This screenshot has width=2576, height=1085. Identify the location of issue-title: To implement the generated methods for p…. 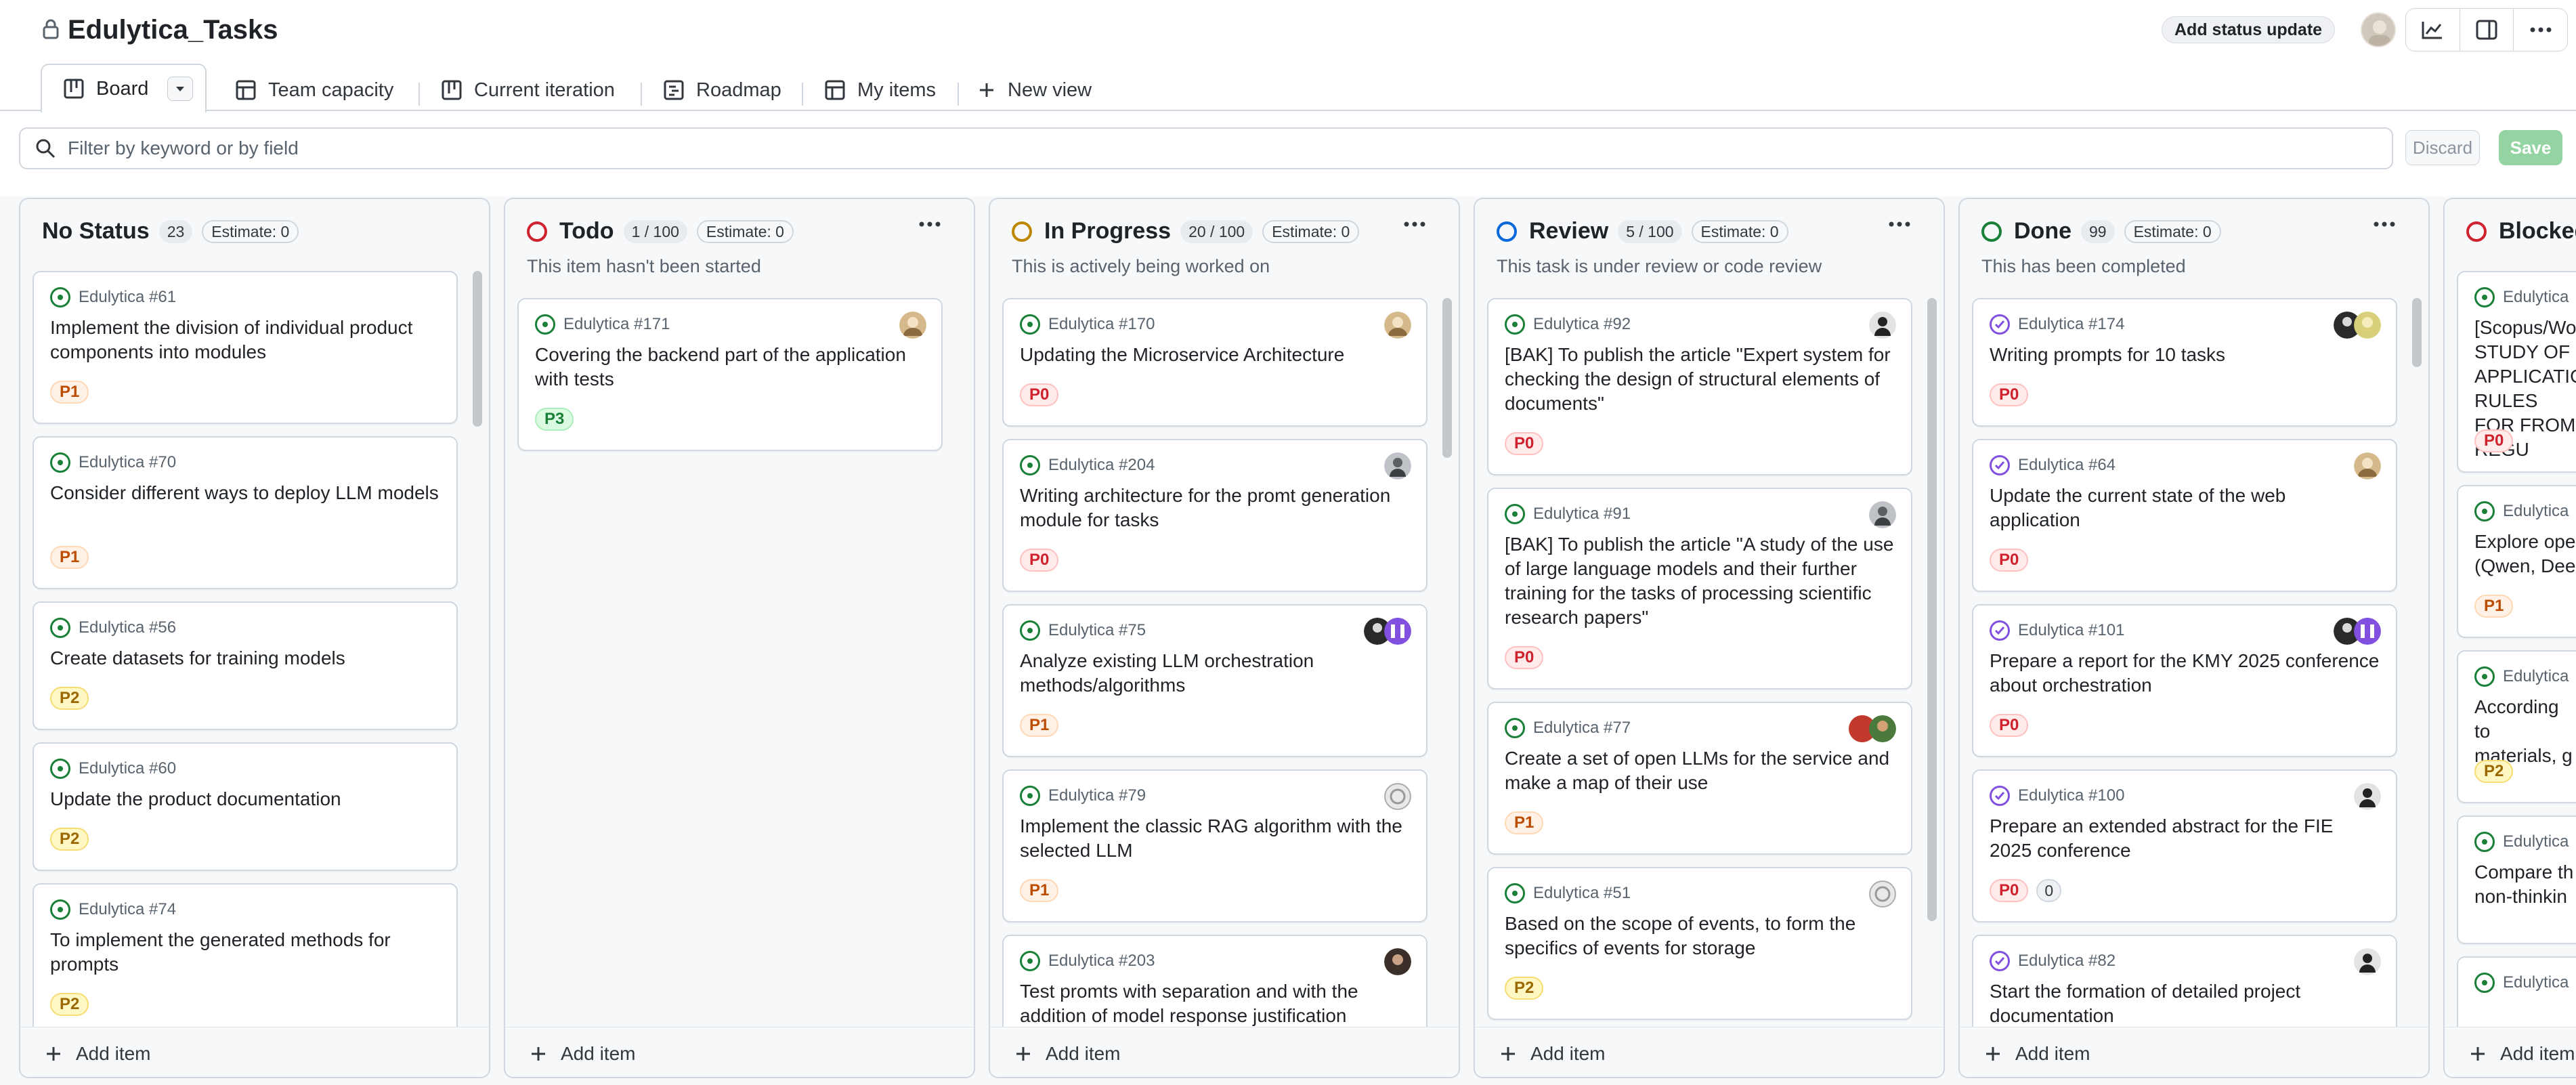
(245, 953).